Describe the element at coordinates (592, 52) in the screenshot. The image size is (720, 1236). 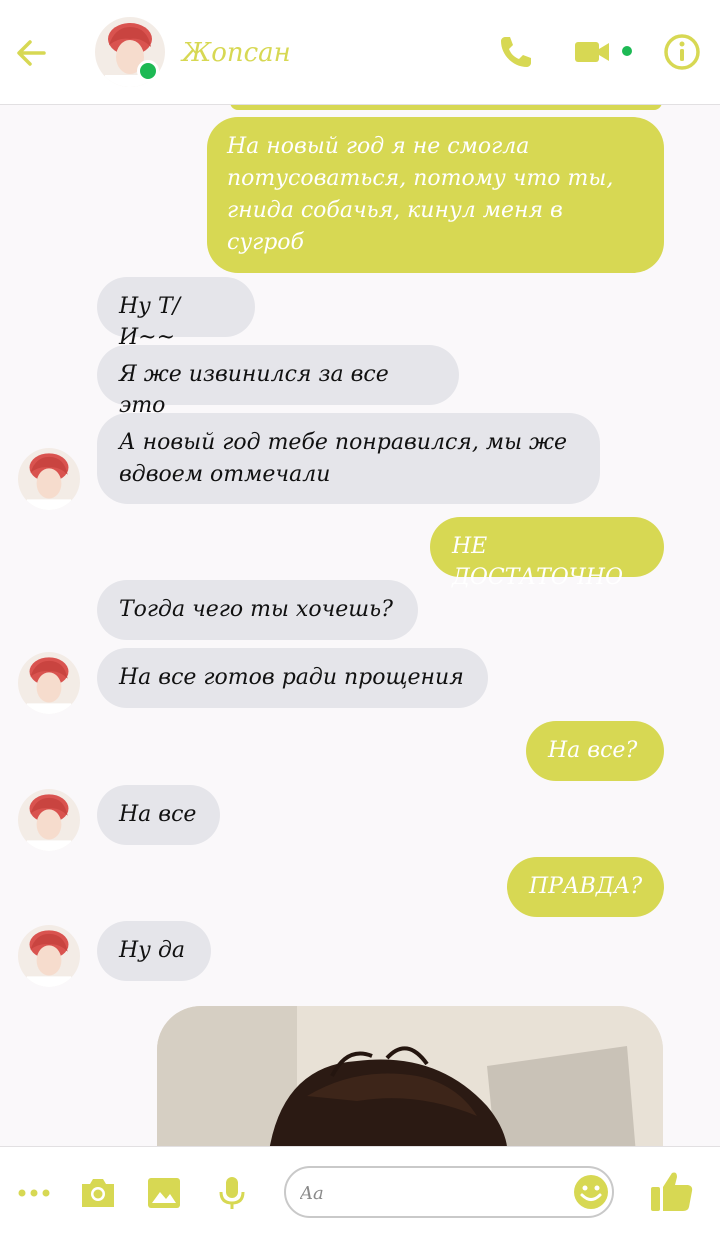
I see `video-camera-icon` at that location.